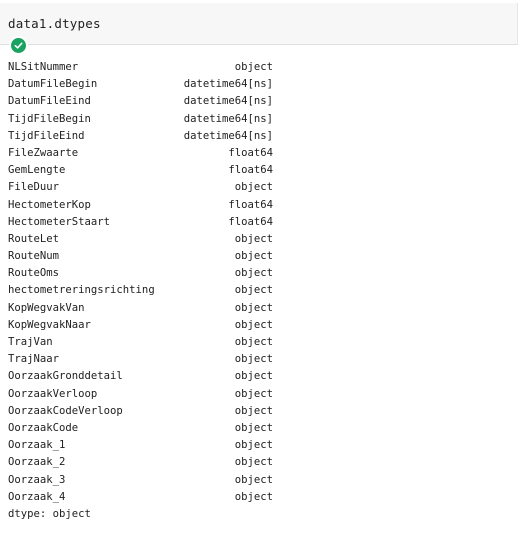 Image resolution: width=518 pixels, height=540 pixels. I want to click on column-name: OorzaakVerloop, so click(53, 393).